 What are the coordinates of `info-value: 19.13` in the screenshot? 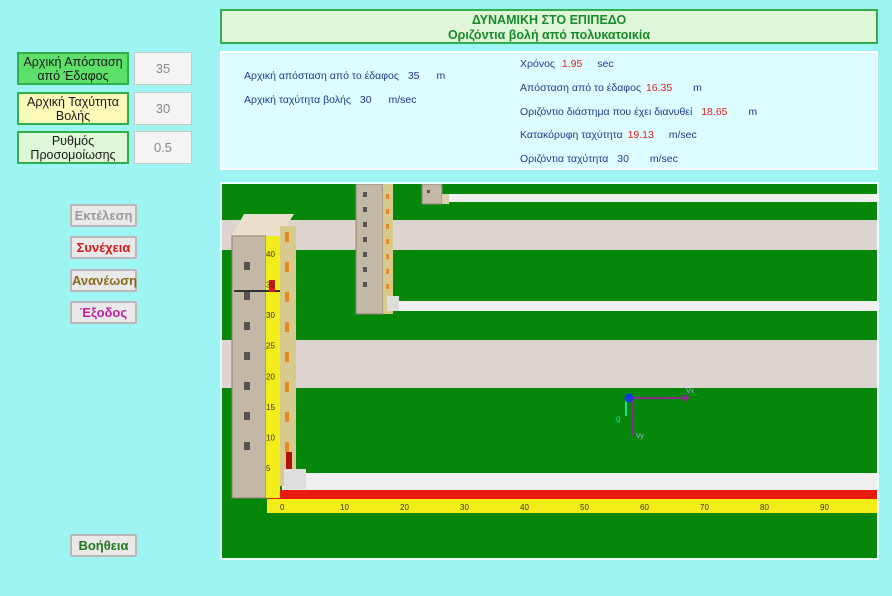 It's located at (640, 135).